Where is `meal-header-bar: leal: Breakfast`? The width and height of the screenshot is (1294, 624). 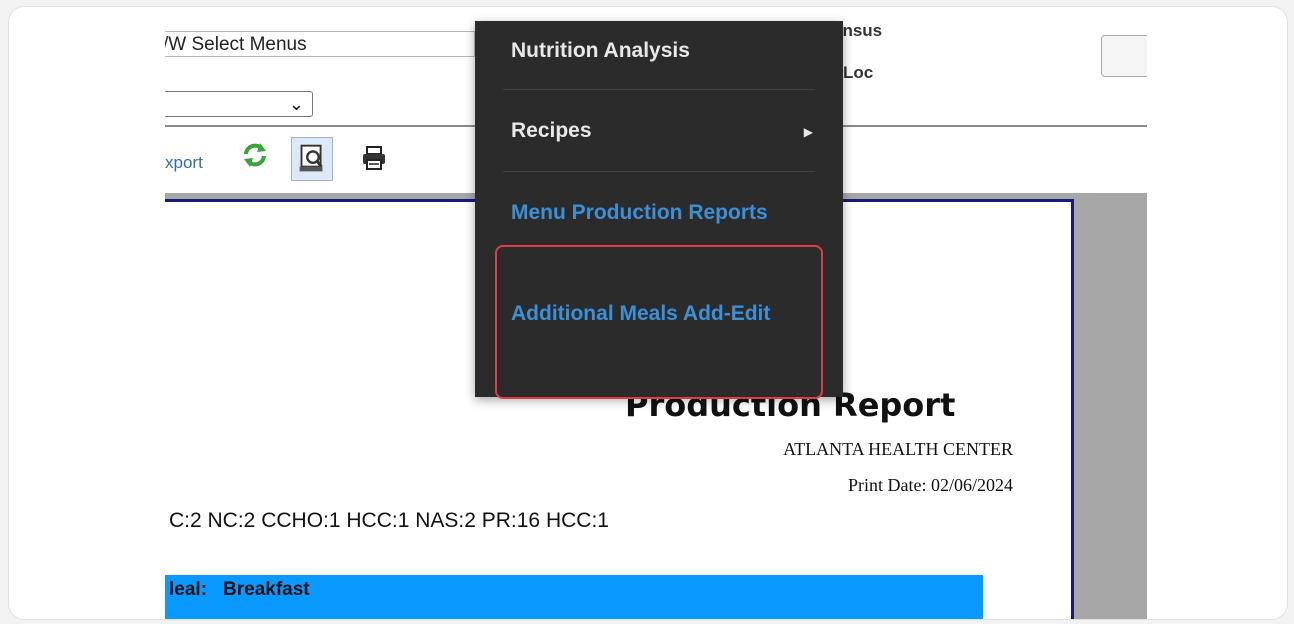
meal-header-bar: leal: Breakfast is located at coordinates (574, 597).